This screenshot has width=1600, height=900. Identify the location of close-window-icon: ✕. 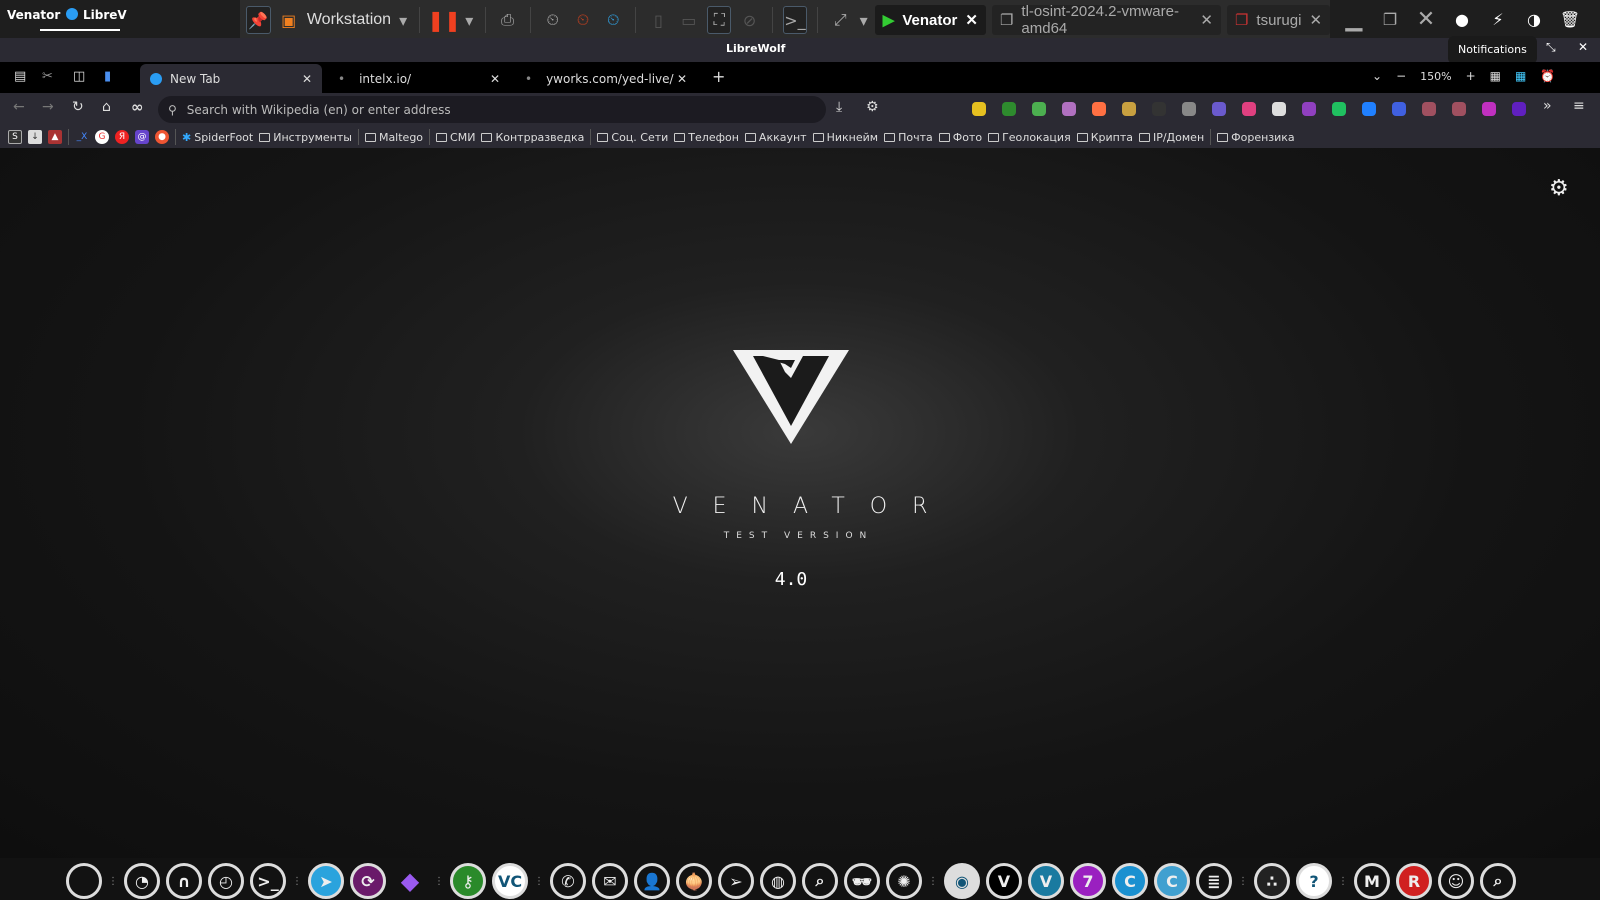
(1583, 47).